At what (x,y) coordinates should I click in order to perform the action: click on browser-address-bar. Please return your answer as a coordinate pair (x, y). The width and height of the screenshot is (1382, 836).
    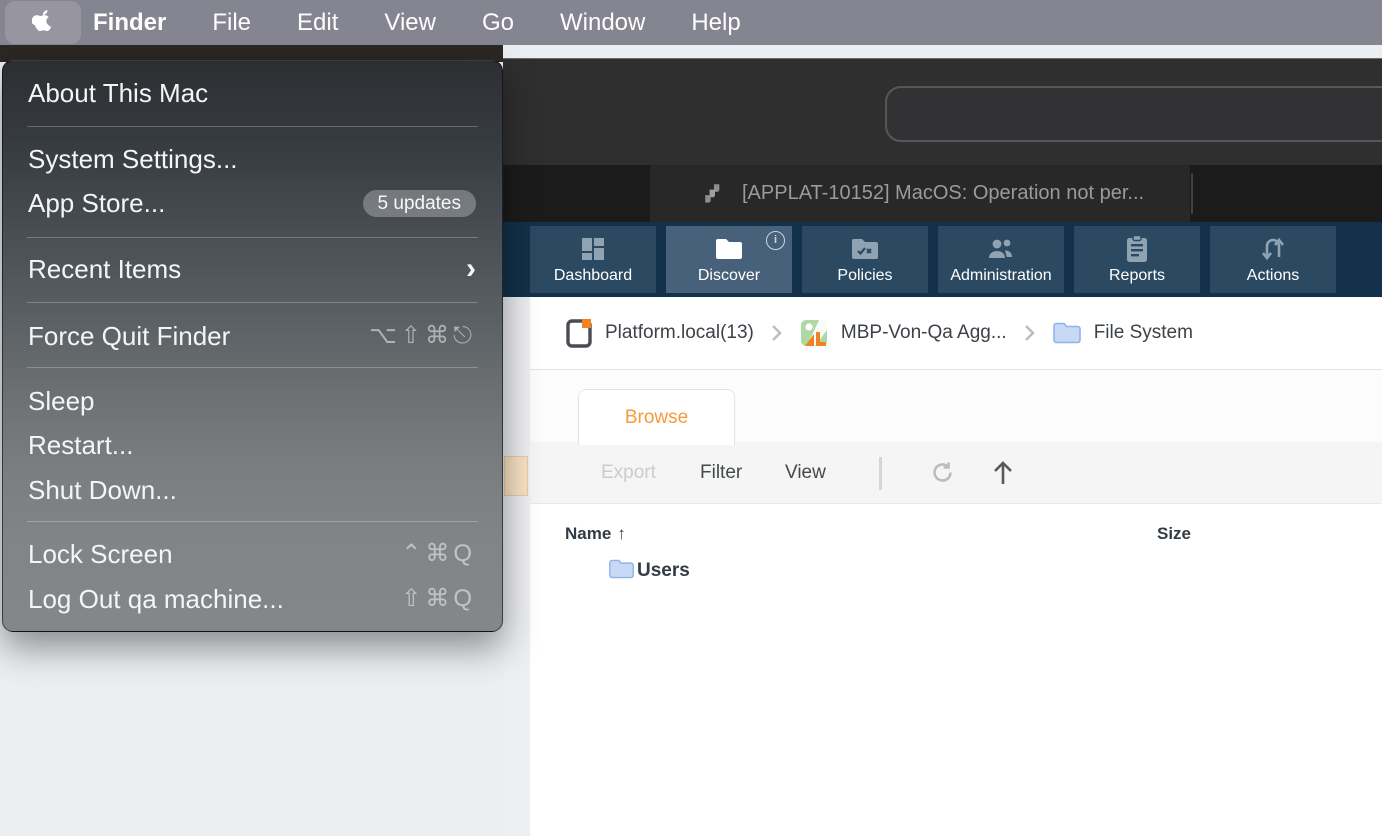
    Looking at the image, I should click on (1133, 114).